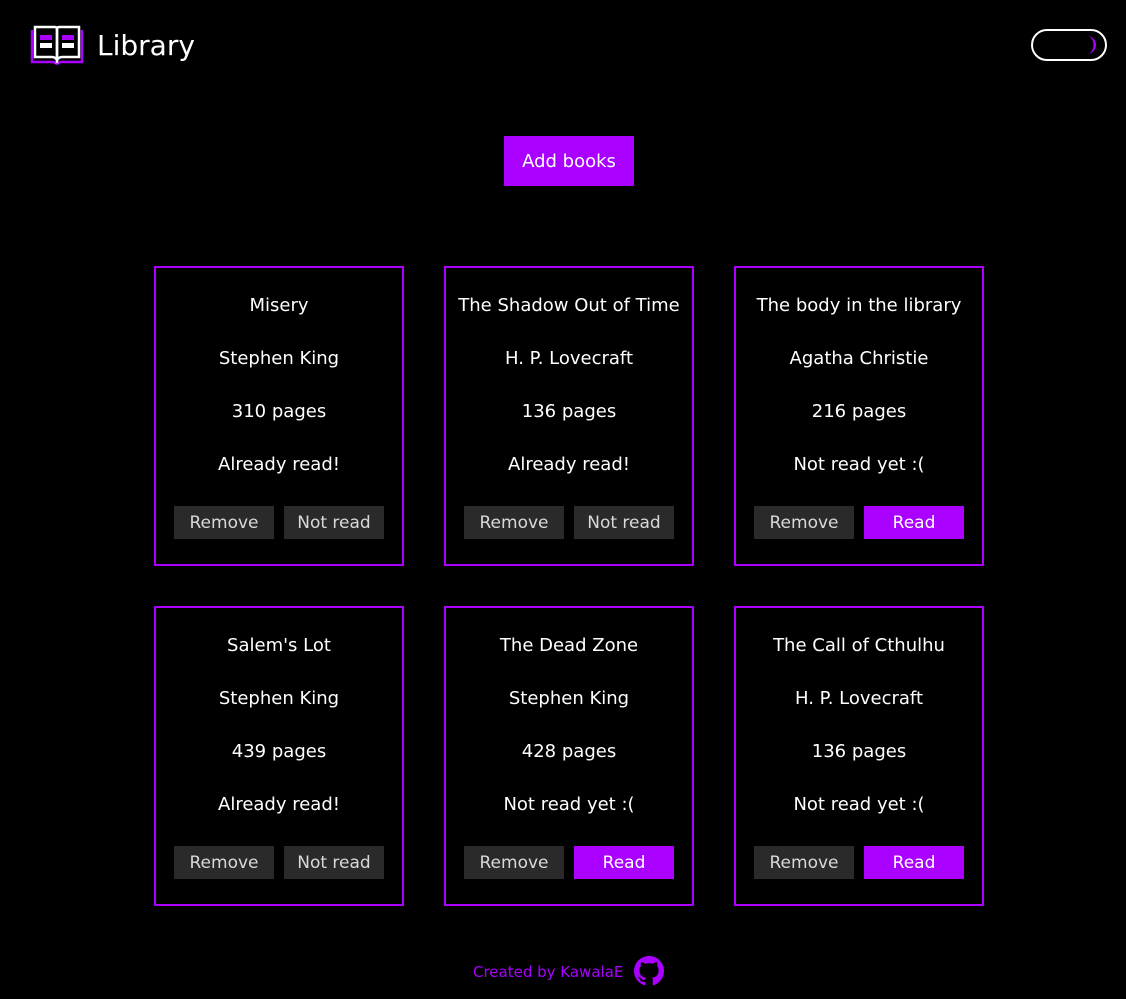 This screenshot has width=1126, height=999. I want to click on book-pages: 216 pages, so click(859, 411).